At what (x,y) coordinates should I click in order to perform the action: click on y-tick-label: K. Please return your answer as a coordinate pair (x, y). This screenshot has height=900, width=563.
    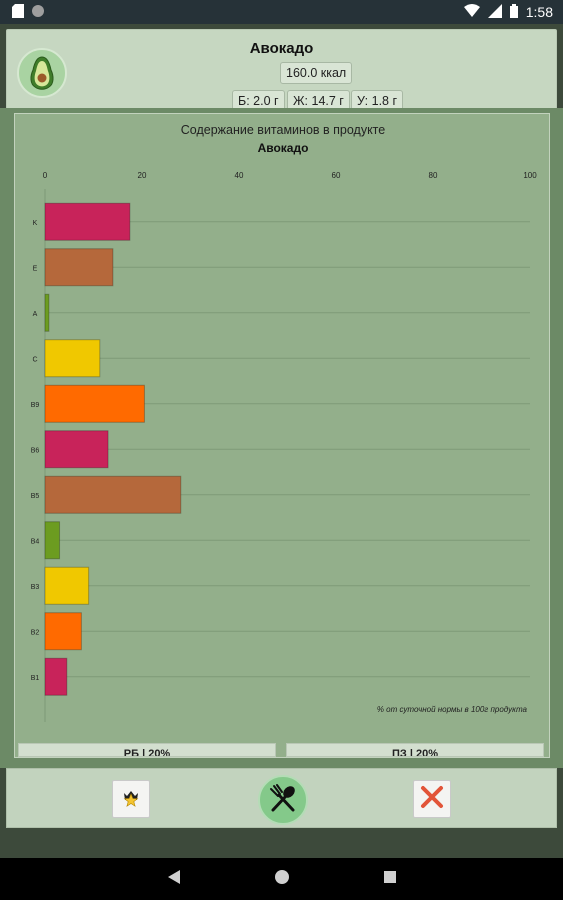
    Looking at the image, I should click on (35, 223).